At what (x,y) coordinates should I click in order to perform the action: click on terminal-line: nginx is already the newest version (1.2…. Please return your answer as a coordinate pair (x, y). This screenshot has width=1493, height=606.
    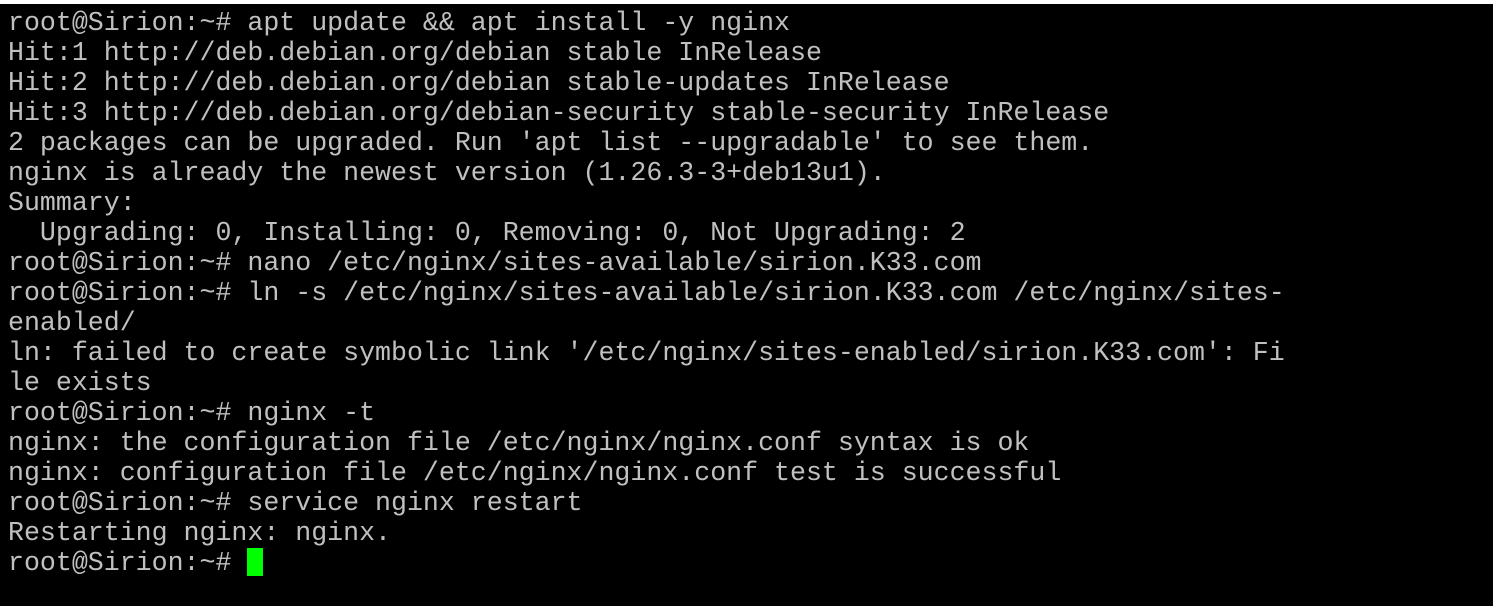
    Looking at the image, I should click on (447, 173).